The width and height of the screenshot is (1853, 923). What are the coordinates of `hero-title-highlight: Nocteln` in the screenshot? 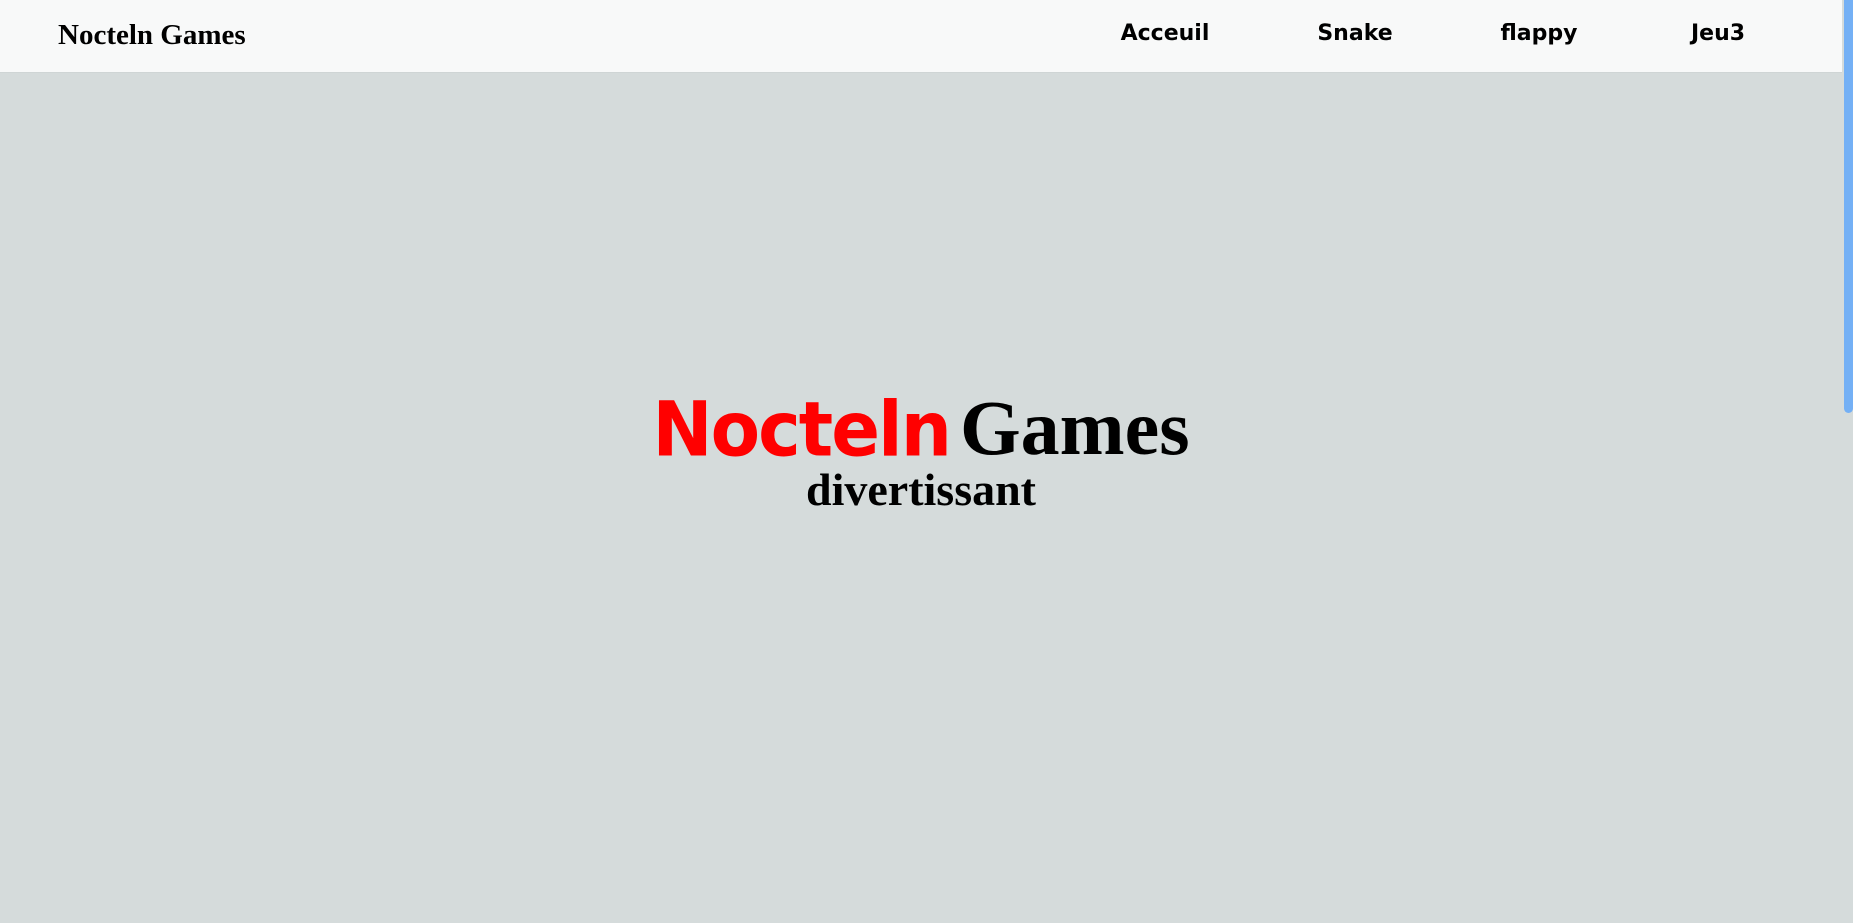 It's located at (802, 429).